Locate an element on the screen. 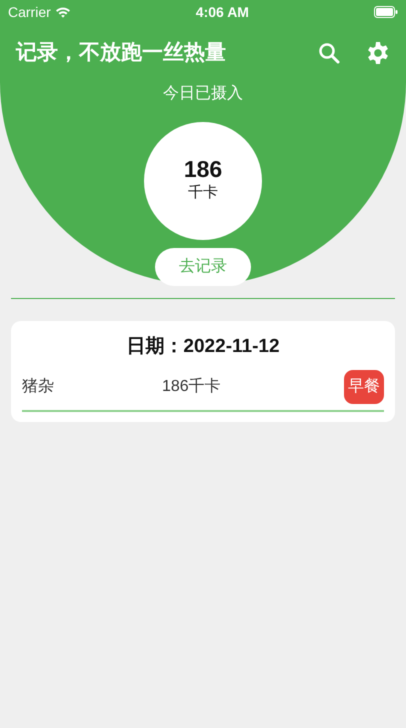  wifi-icon is located at coordinates (62, 12).